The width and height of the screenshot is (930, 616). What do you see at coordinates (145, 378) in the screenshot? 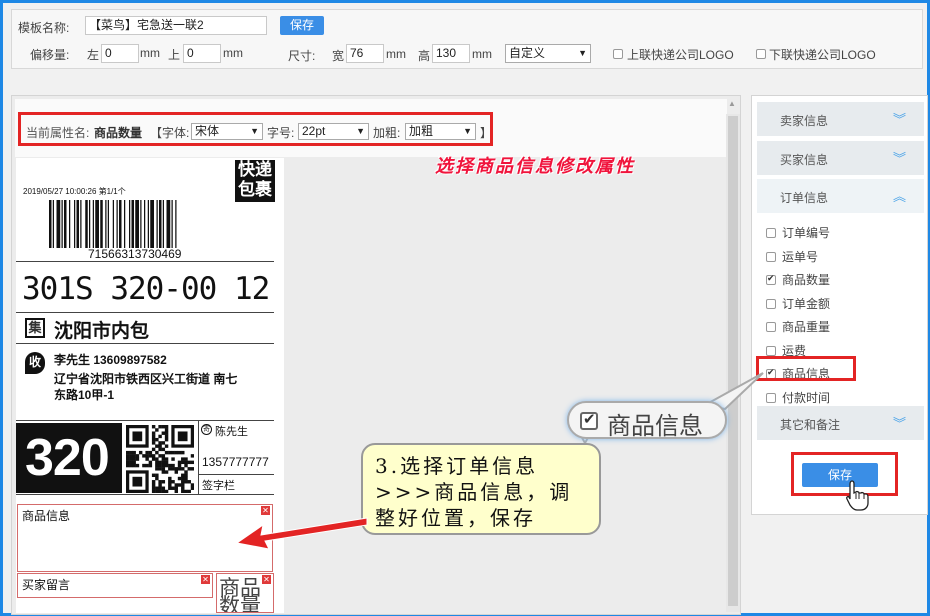
I see `receiver-address-line1: 辽宁省沈阳市铁西区兴工街道 南七` at bounding box center [145, 378].